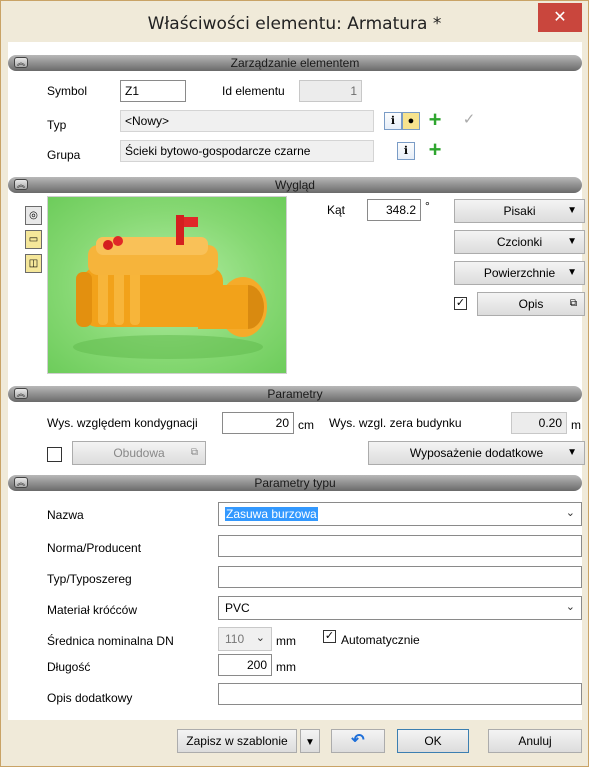  I want to click on norm-label: Norma/Producent, so click(94, 548).